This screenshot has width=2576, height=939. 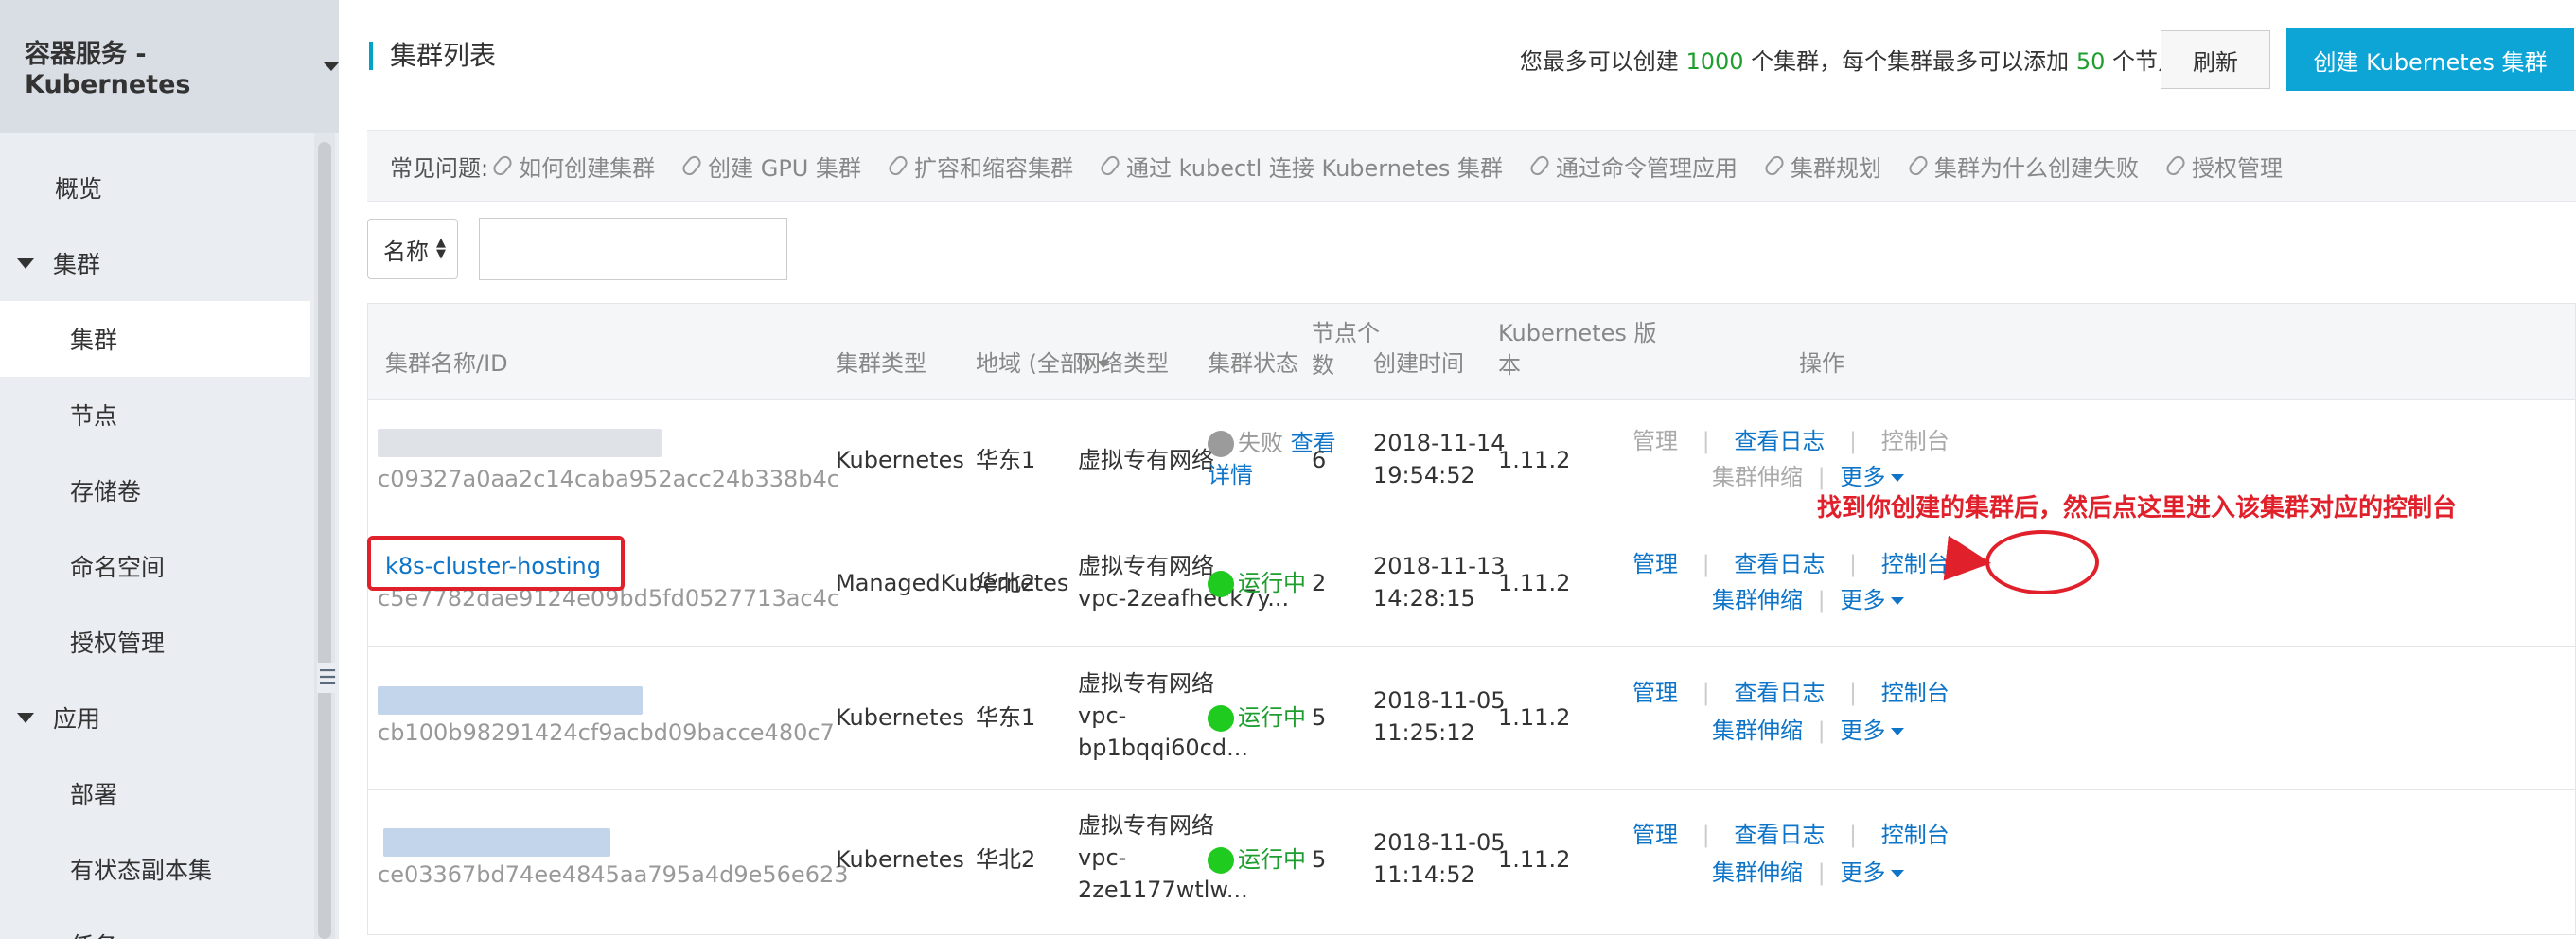 I want to click on sidebar-item-label: 命名空间, so click(x=118, y=567).